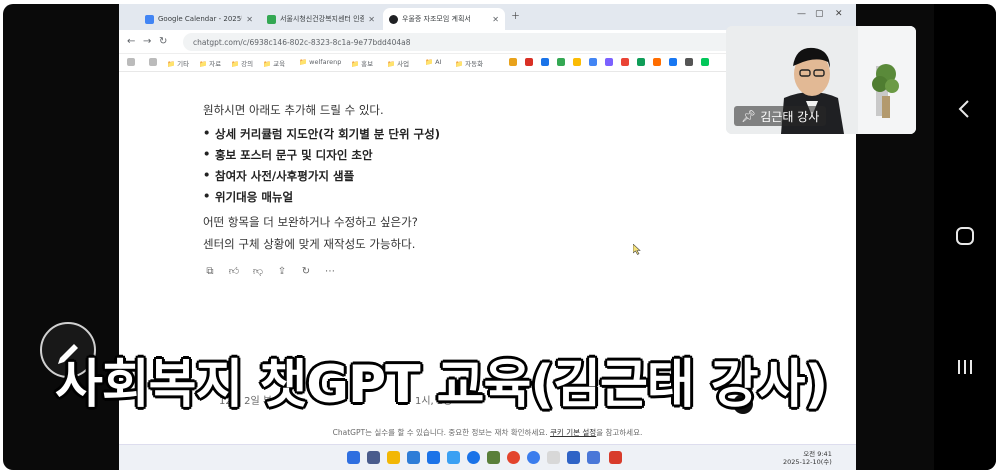 Image resolution: width=1000 pixels, height=474 pixels. I want to click on tab-google-calendar: Google Calendar - 2025년 12월 ✕, so click(199, 19).